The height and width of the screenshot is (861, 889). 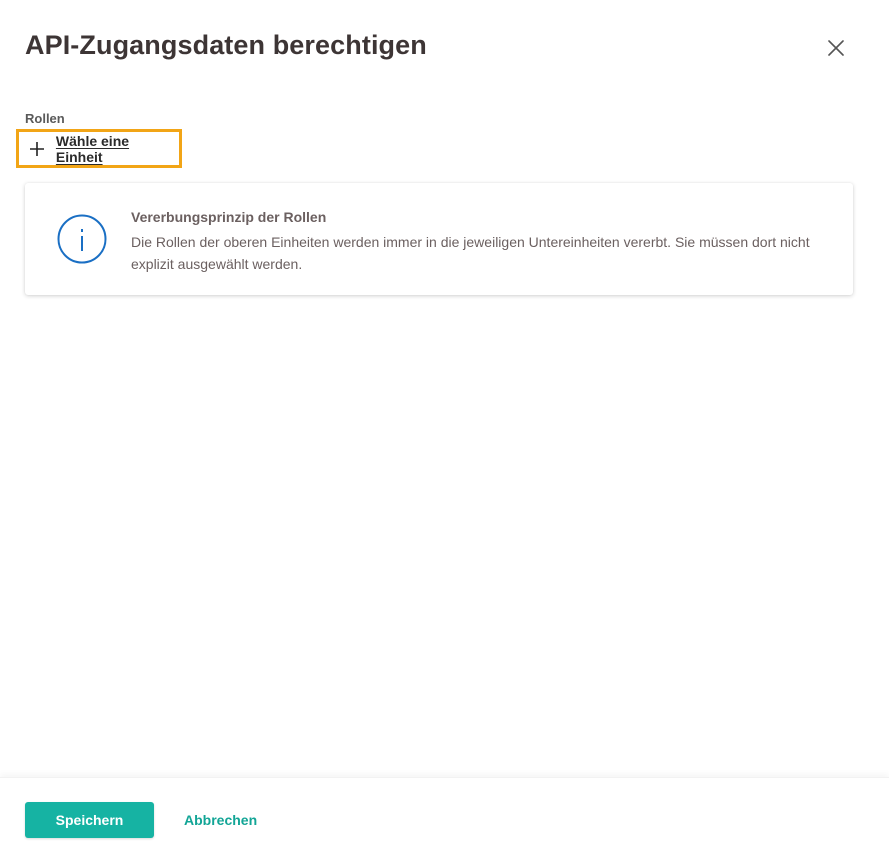 What do you see at coordinates (89, 820) in the screenshot?
I see `save-button: Speichern` at bounding box center [89, 820].